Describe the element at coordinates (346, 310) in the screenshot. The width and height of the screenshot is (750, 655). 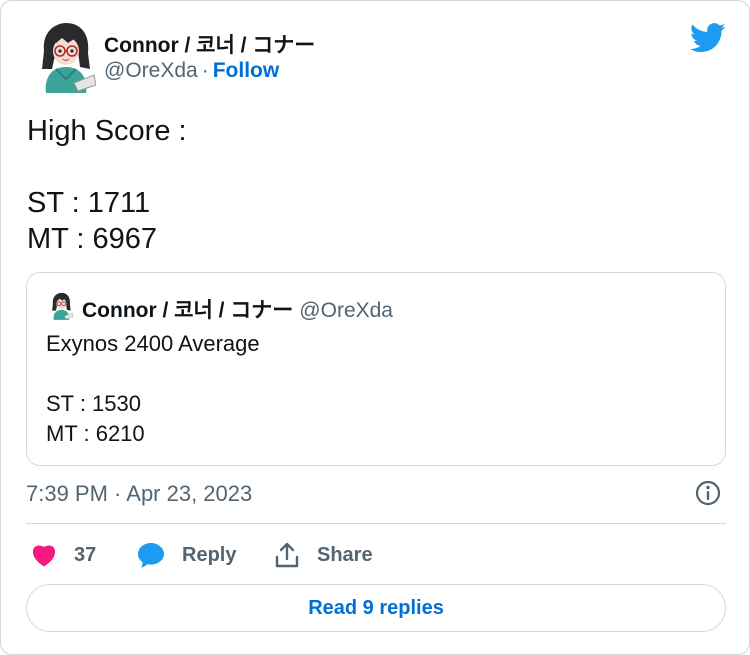
I see `quoted-author-handle: @OreXda` at that location.